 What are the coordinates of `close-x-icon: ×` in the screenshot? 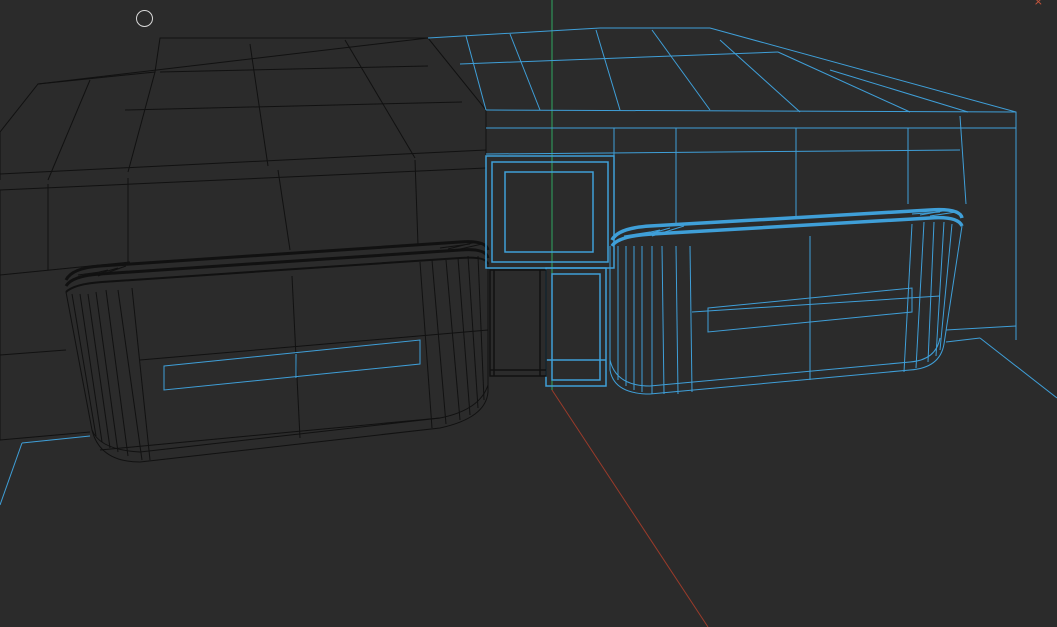 It's located at (1038, 3).